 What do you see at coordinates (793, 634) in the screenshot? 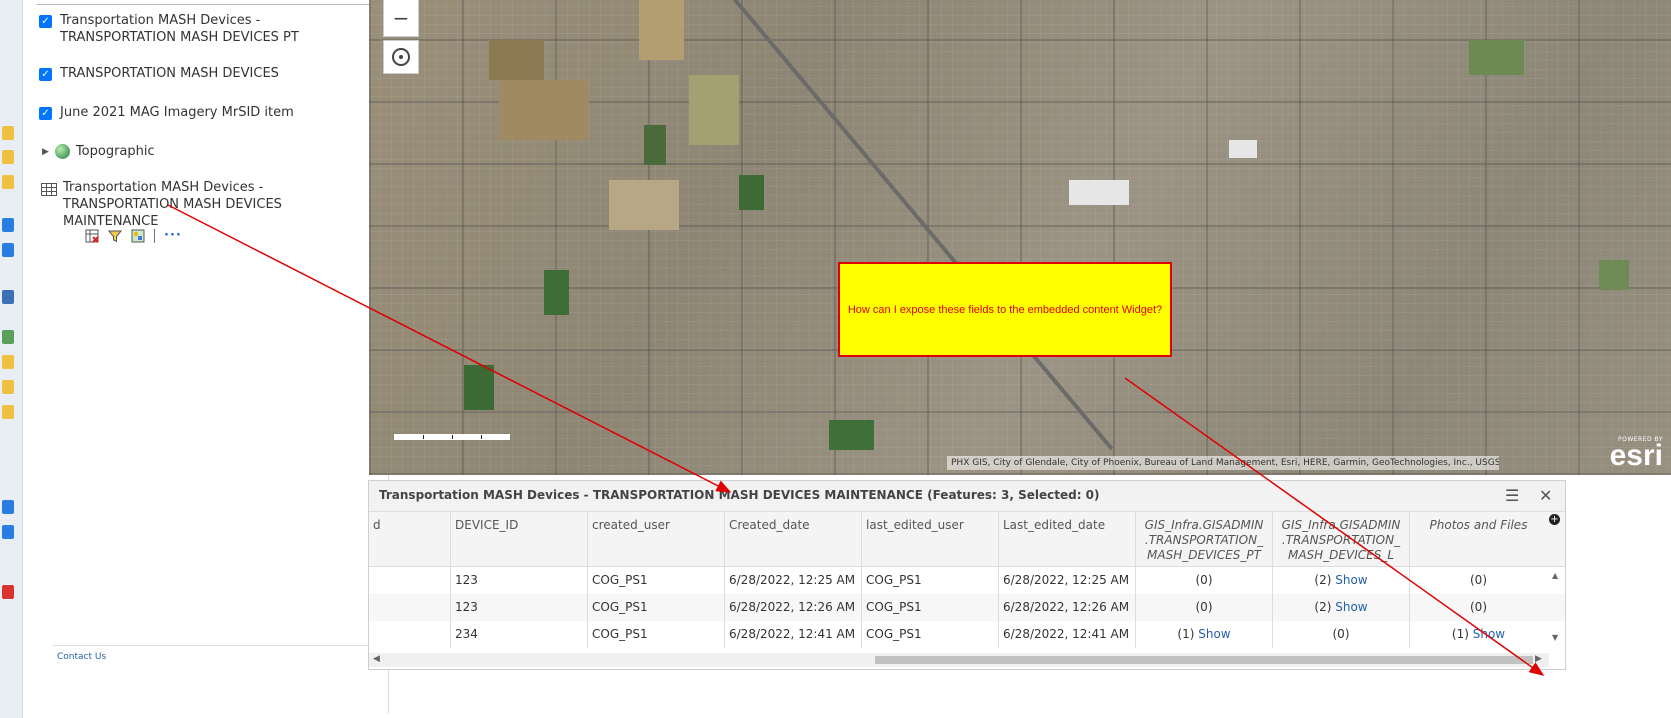
I see `cell-created-date: 6/28/2022, 12:41 AM` at bounding box center [793, 634].